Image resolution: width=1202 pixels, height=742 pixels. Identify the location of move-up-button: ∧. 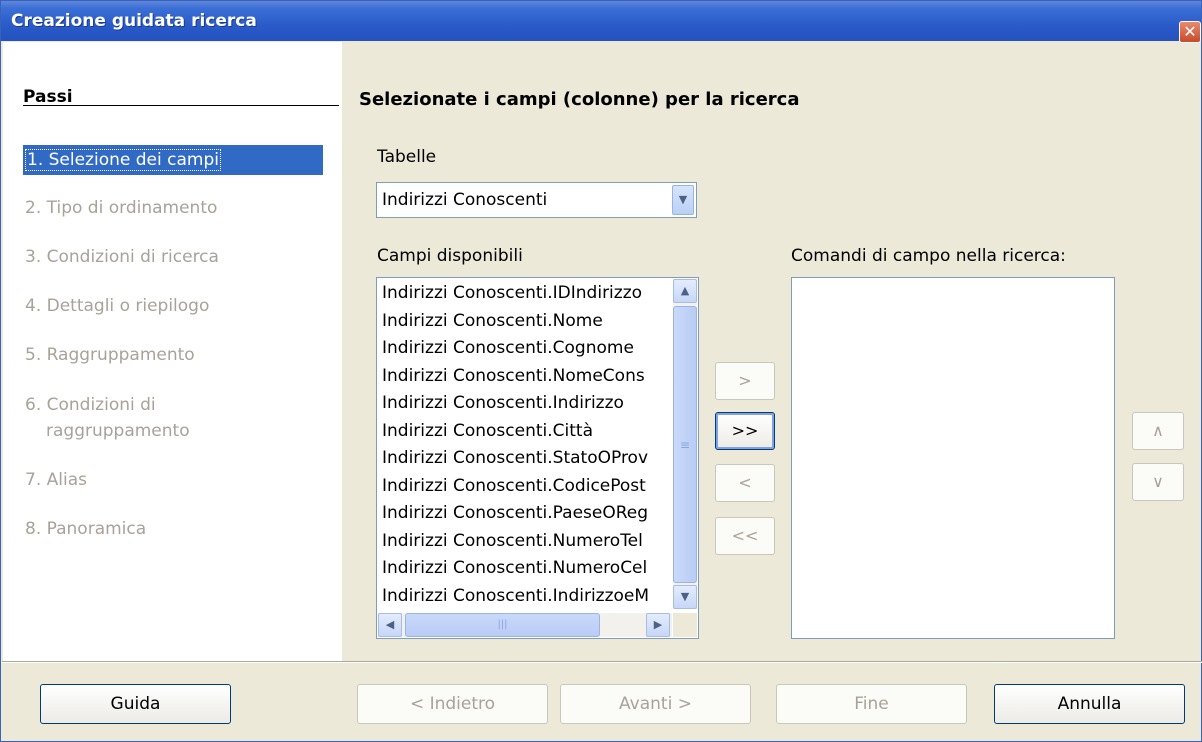
(1158, 431).